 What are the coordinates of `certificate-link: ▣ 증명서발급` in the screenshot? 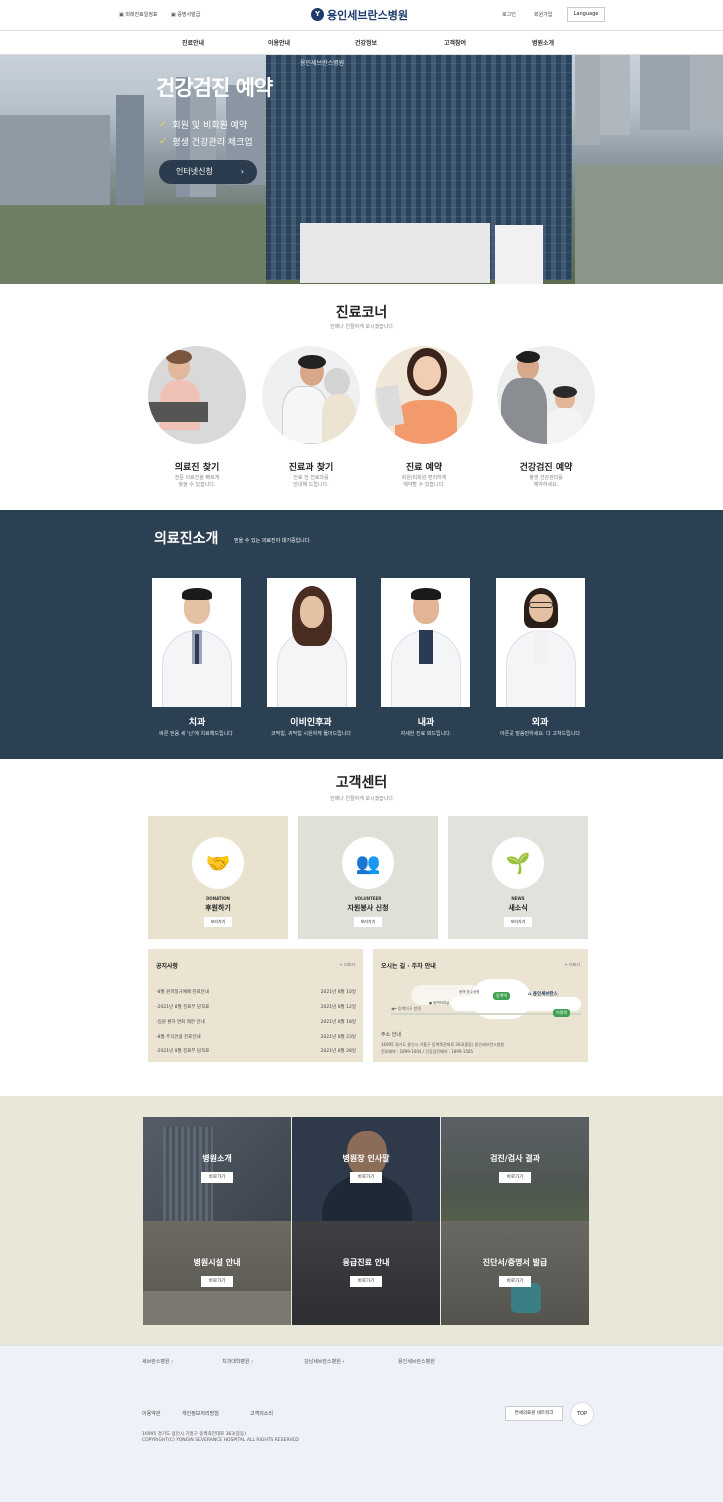 It's located at (185, 14).